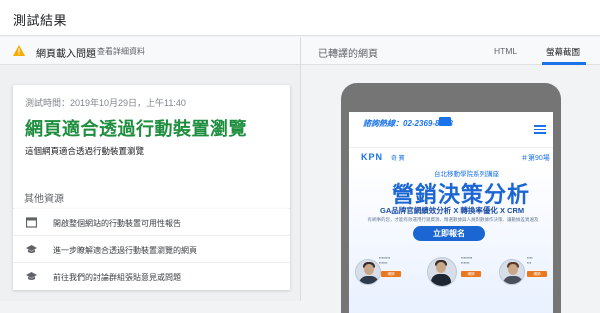 The width and height of the screenshot is (600, 313). I want to click on hamburger-menu-icon, so click(540, 130).